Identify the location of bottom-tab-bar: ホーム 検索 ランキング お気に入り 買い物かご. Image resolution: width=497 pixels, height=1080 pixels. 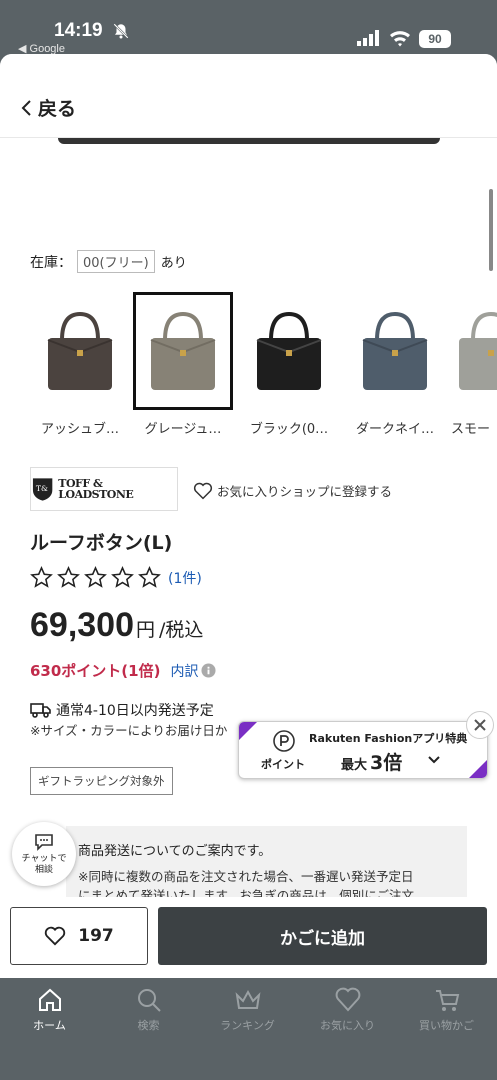
(248, 1029).